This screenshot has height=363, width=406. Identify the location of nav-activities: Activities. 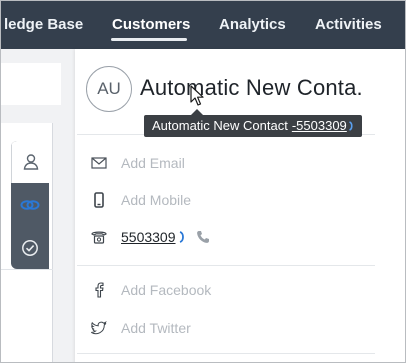
(348, 25).